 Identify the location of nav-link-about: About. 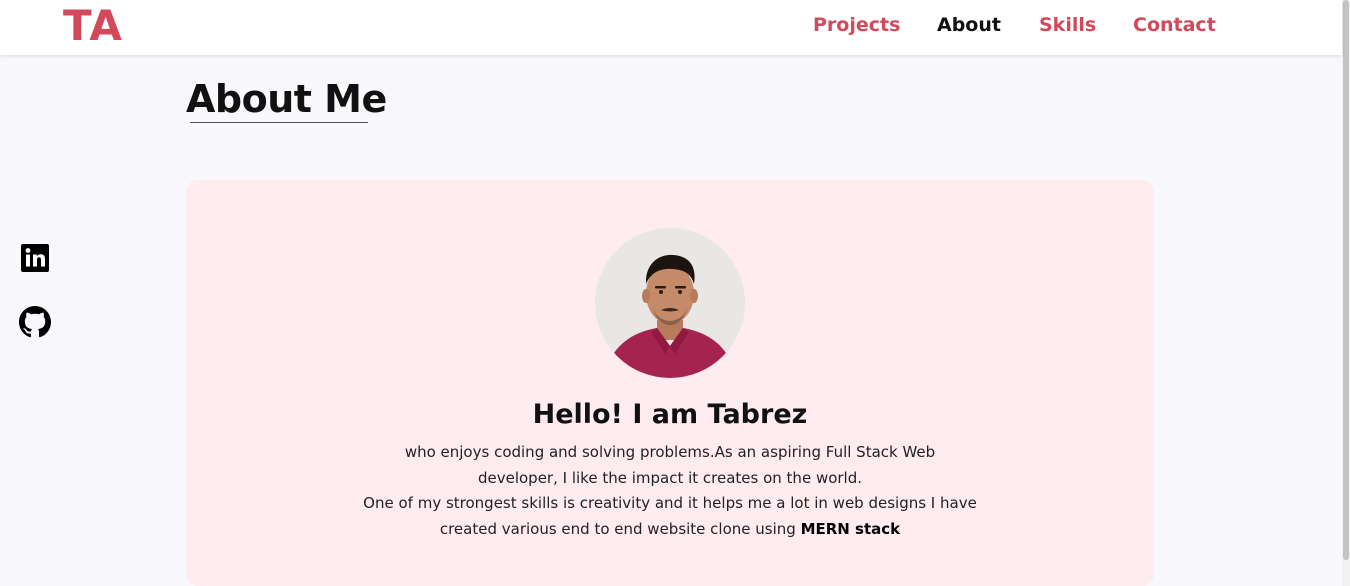
(969, 25).